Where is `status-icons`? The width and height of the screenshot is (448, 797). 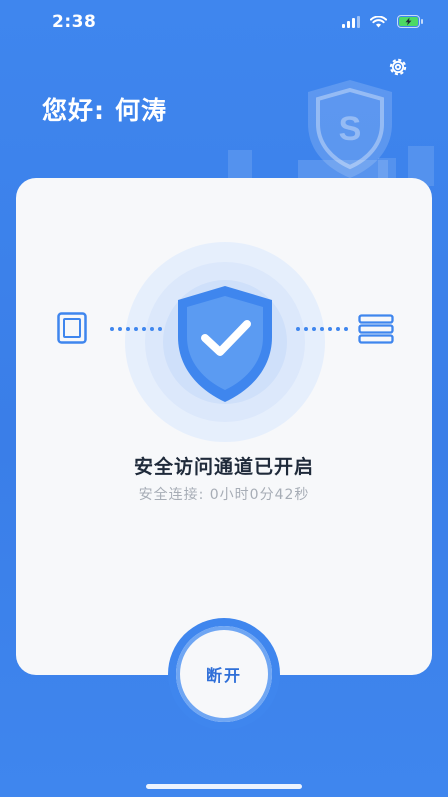
status-icons is located at coordinates (383, 21).